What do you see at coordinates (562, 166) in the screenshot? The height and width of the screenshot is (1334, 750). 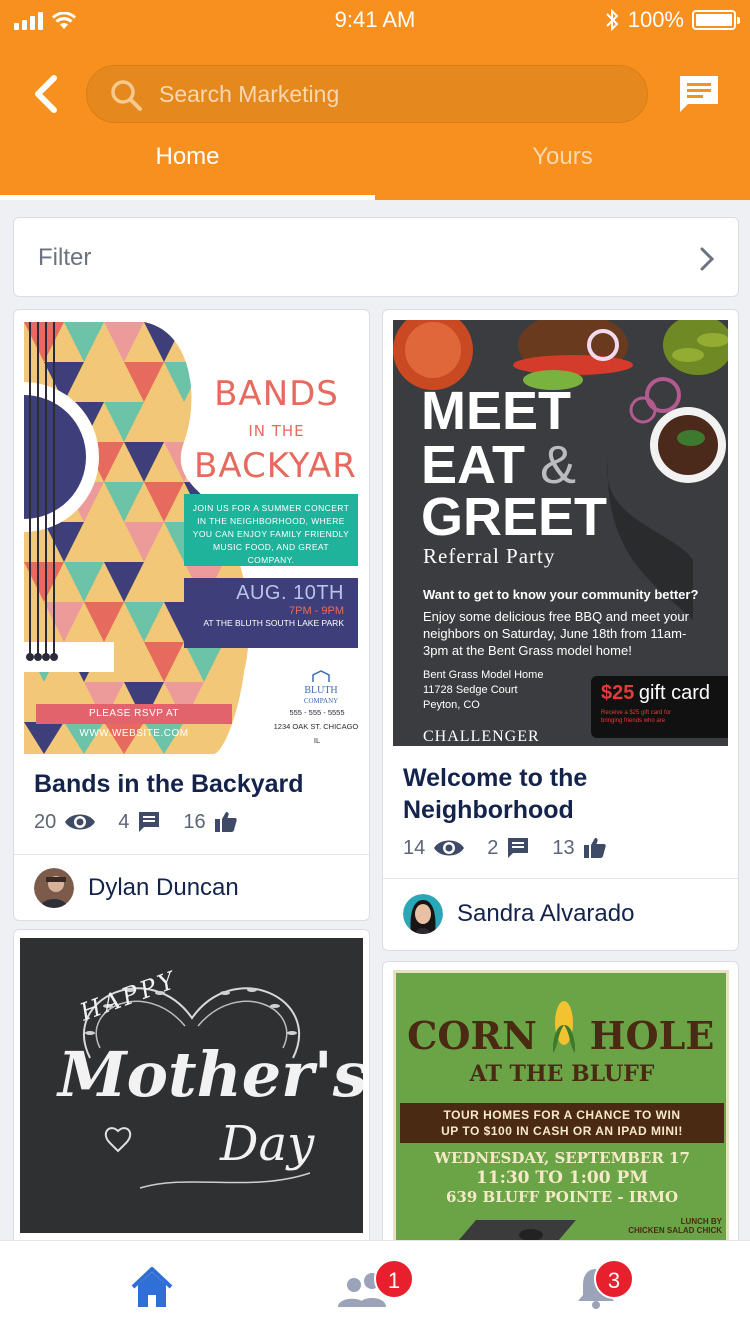 I see `tab-yours: Yours` at bounding box center [562, 166].